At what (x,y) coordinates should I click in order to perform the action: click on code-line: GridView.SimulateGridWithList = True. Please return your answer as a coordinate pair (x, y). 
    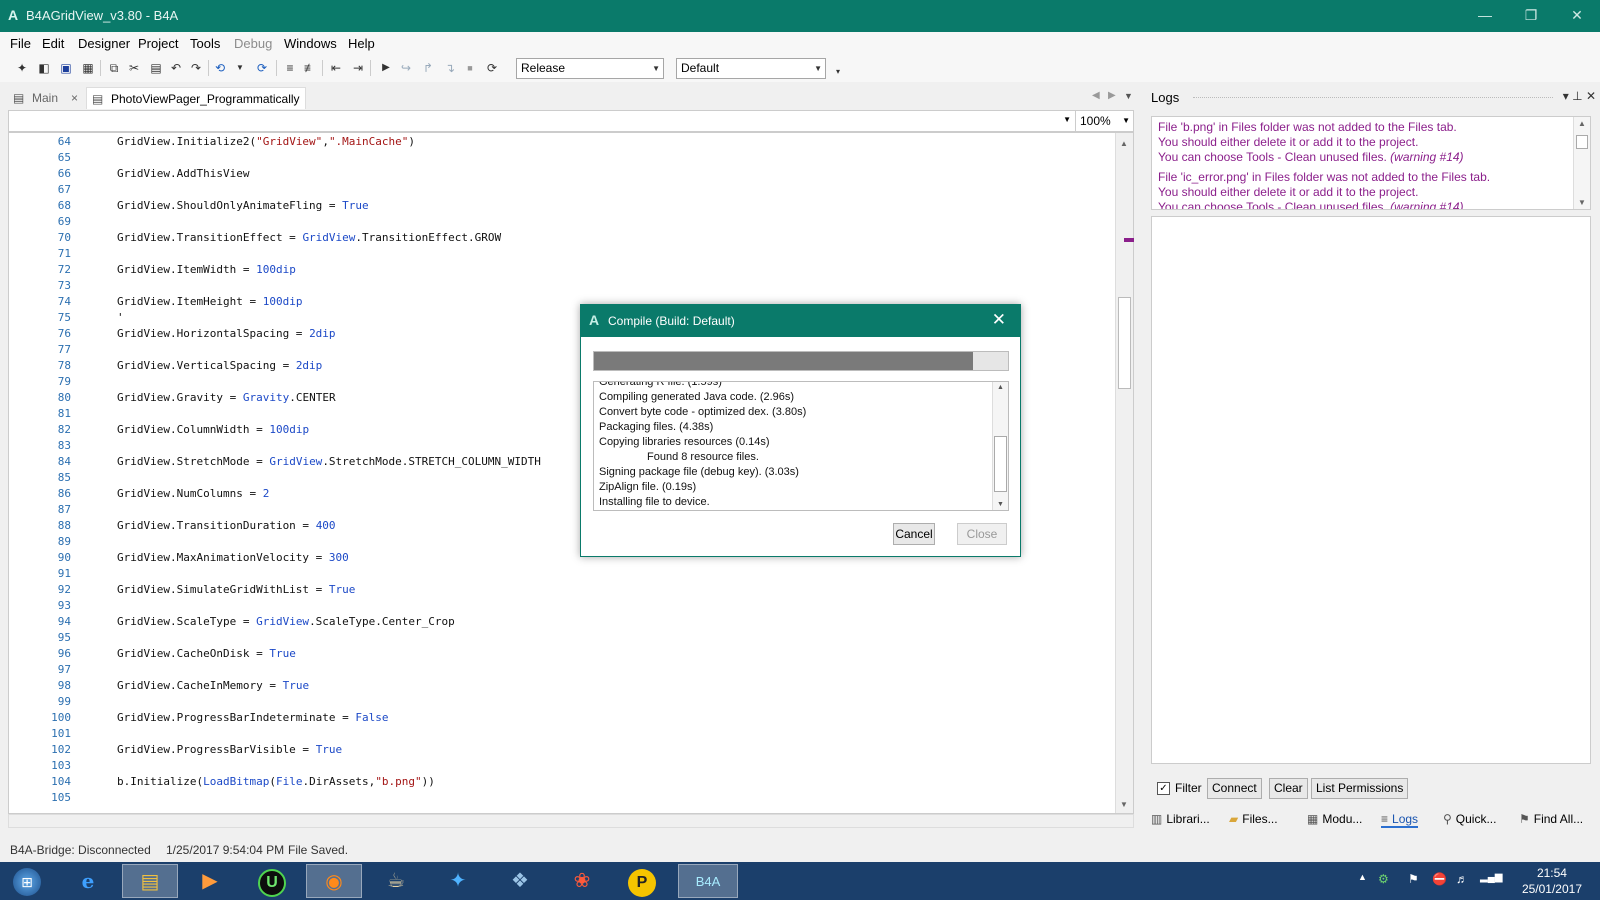
    Looking at the image, I should click on (236, 591).